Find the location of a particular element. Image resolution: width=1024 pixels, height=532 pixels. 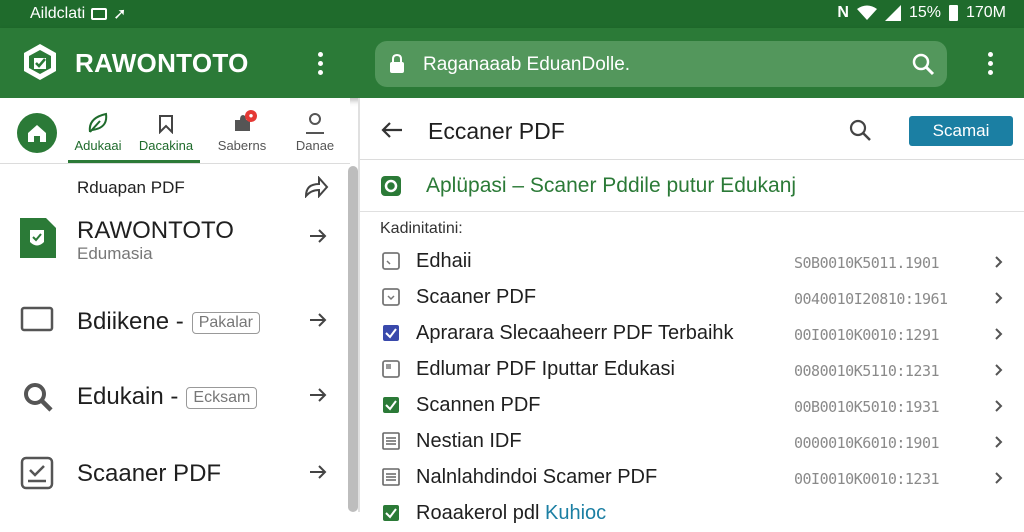

list-item-title-text: Edukain - is located at coordinates (128, 396).